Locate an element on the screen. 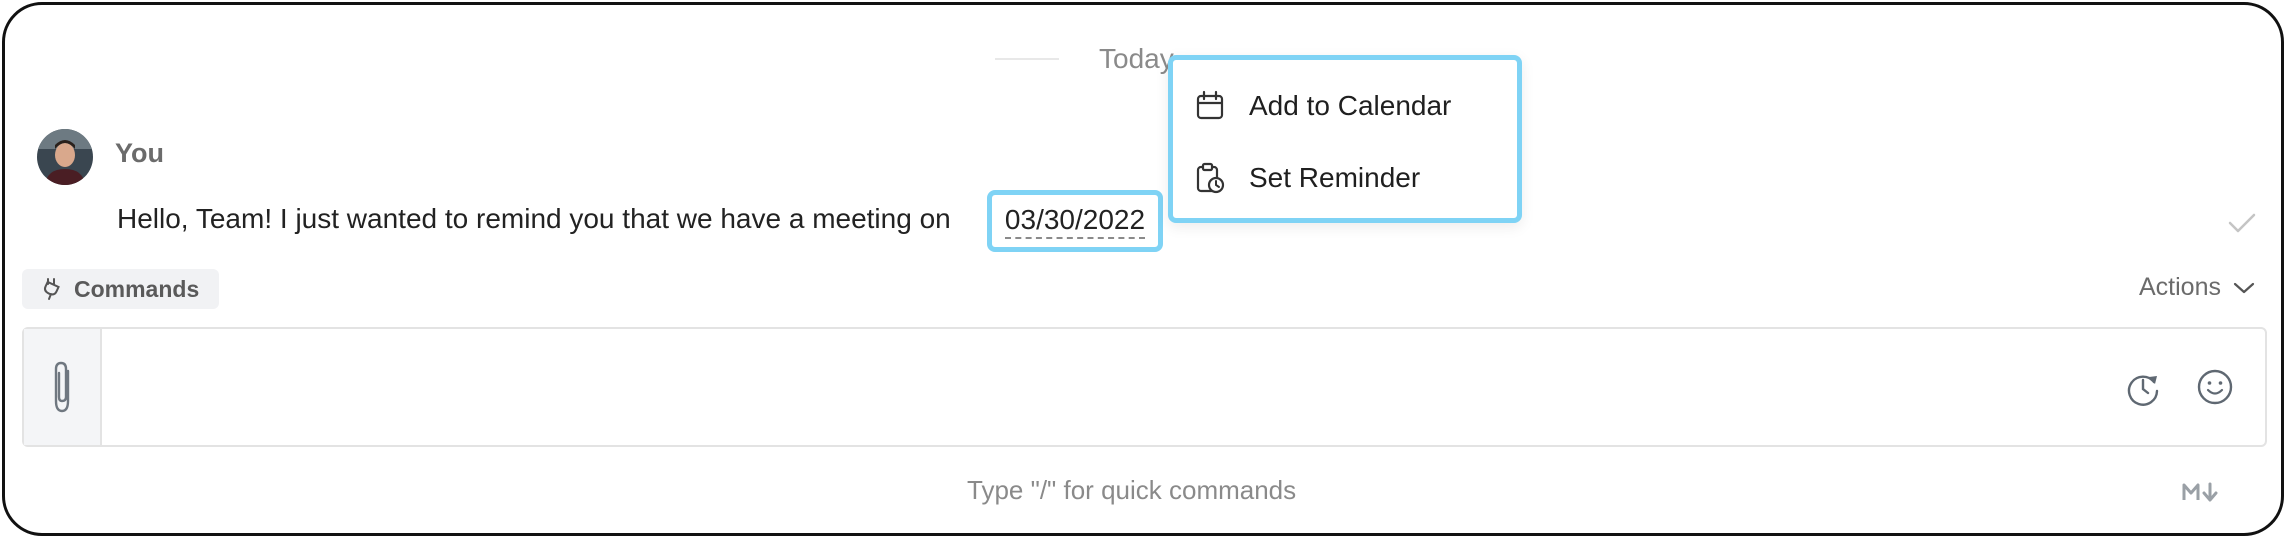  add-to-calendar-item: Add to Calendar is located at coordinates (1323, 106).